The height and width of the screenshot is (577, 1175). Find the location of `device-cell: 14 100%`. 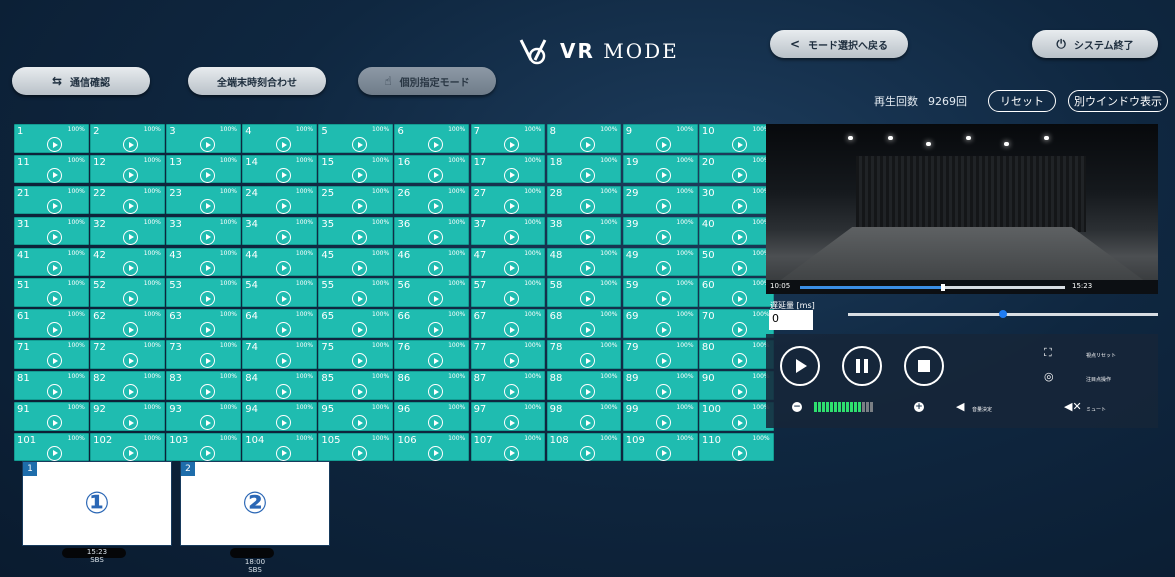

device-cell: 14 100% is located at coordinates (280, 169).